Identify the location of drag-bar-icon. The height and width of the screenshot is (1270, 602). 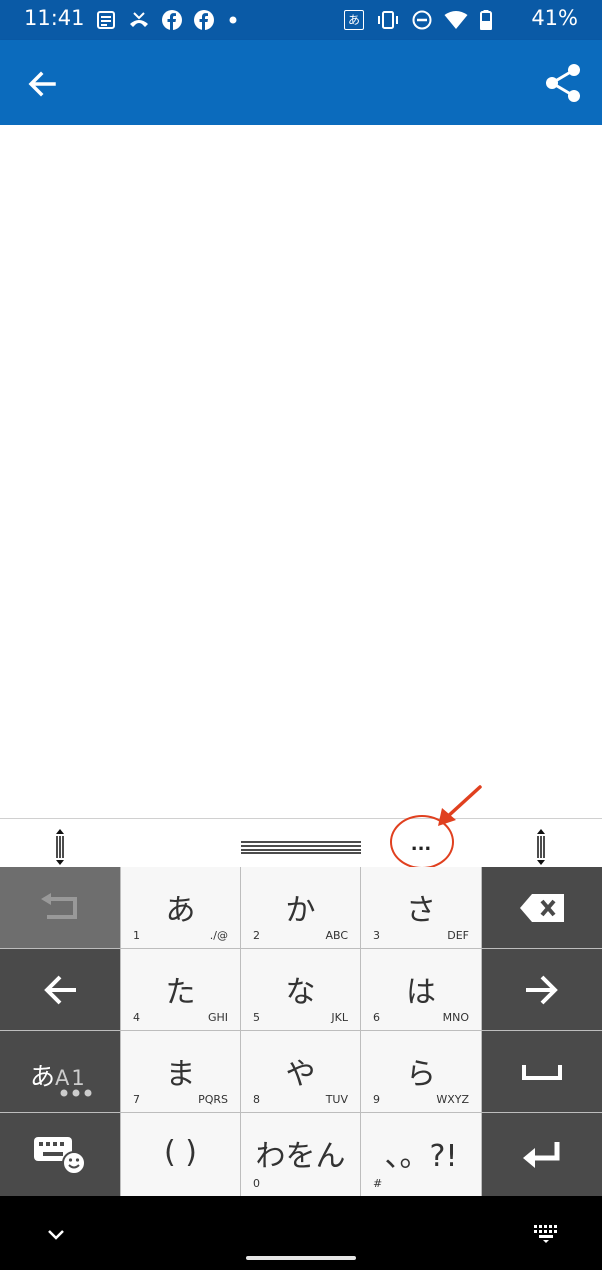
(301, 846).